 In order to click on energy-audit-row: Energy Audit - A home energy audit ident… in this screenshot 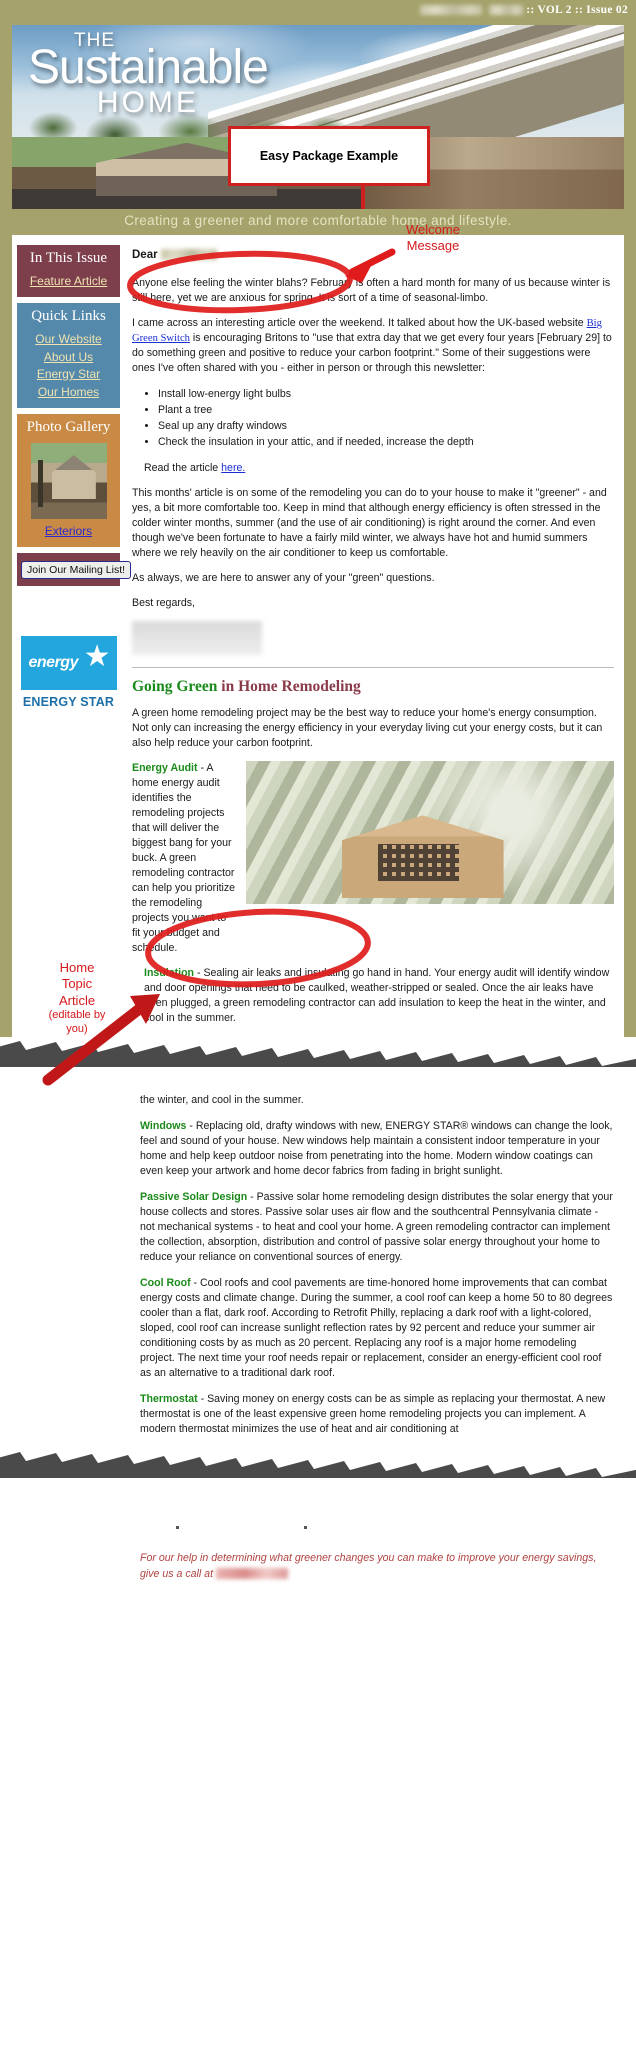, I will do `click(373, 858)`.